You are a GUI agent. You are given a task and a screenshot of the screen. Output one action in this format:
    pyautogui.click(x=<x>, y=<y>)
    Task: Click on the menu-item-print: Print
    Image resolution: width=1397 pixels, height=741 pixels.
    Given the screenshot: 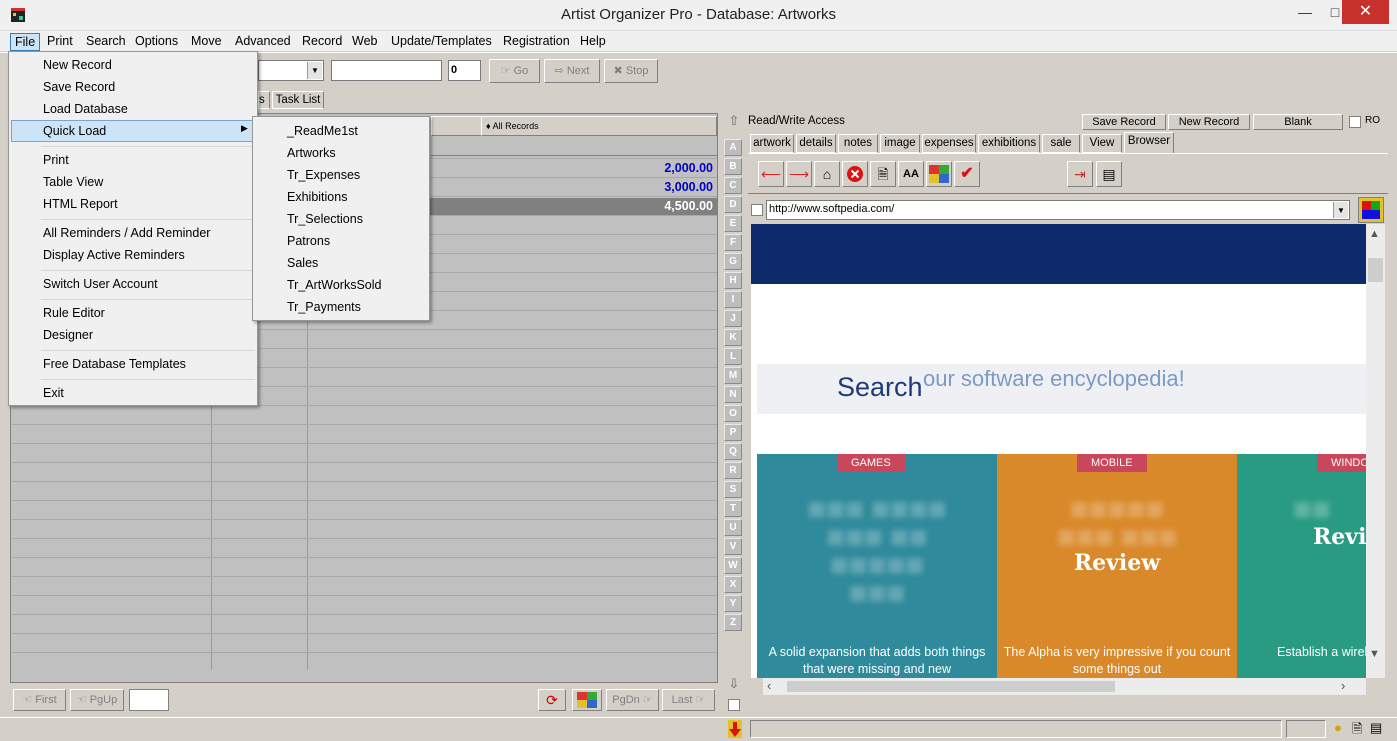 What is the action you would take?
    pyautogui.click(x=56, y=160)
    